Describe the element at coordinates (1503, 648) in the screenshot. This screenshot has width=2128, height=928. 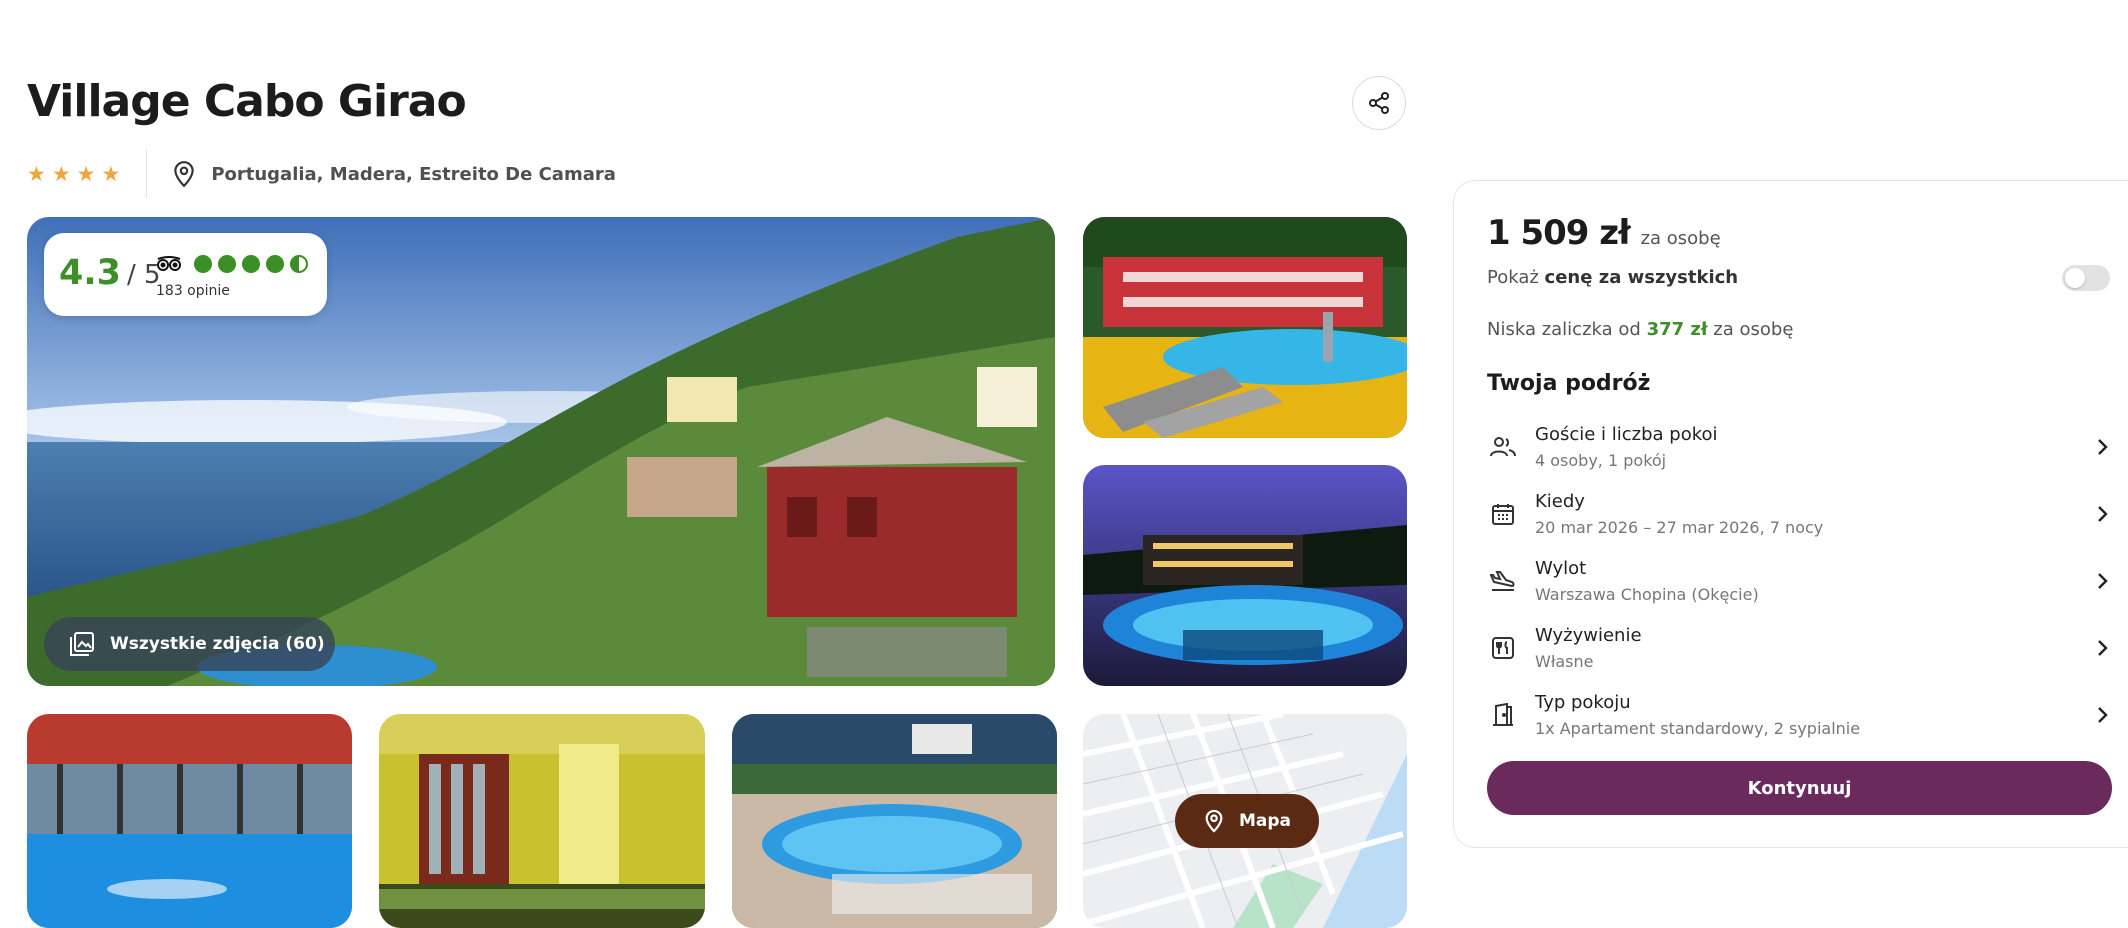
I see `meal-icon` at that location.